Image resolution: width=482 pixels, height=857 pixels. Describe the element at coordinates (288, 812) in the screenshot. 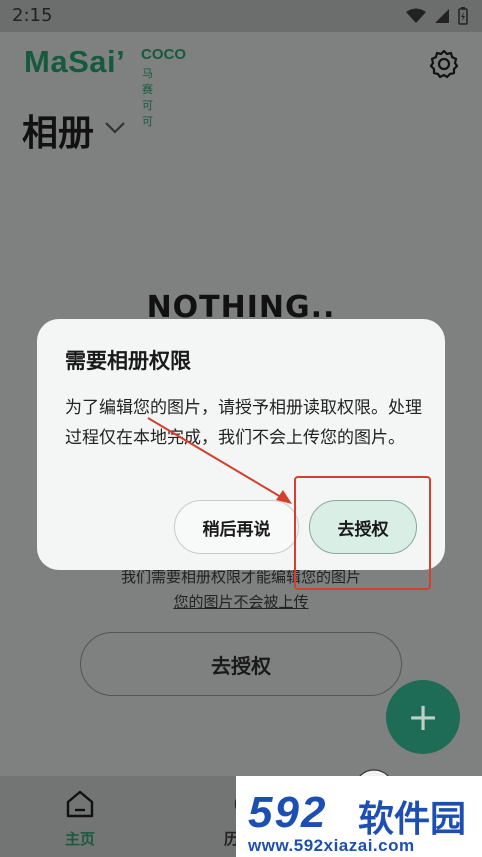

I see `watermark-brand: 592` at that location.